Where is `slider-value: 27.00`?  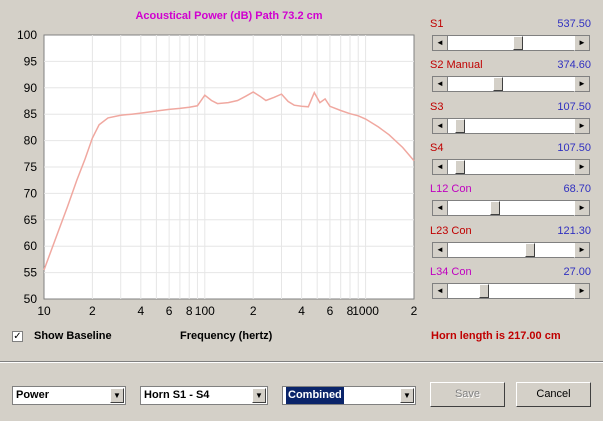 slider-value: 27.00 is located at coordinates (577, 272).